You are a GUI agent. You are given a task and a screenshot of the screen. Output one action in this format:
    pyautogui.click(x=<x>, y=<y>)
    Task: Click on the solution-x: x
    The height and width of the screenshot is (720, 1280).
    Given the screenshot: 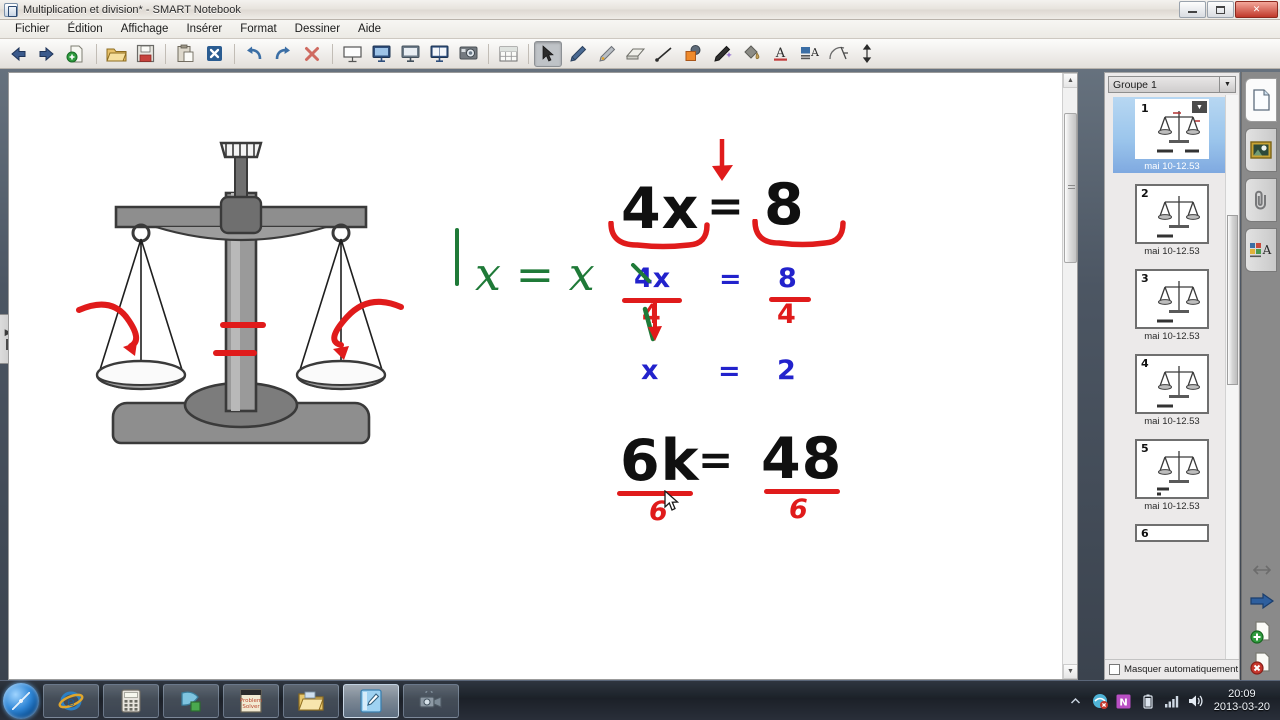 What is the action you would take?
    pyautogui.click(x=650, y=370)
    